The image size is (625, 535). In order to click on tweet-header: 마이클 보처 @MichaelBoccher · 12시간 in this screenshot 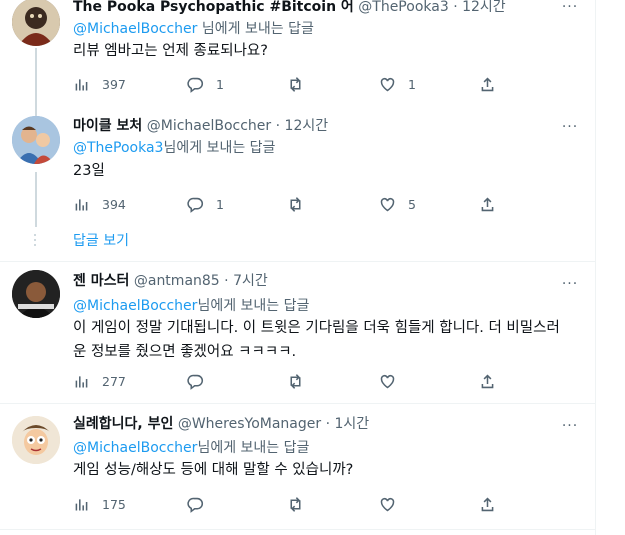, I will do `click(200, 126)`.